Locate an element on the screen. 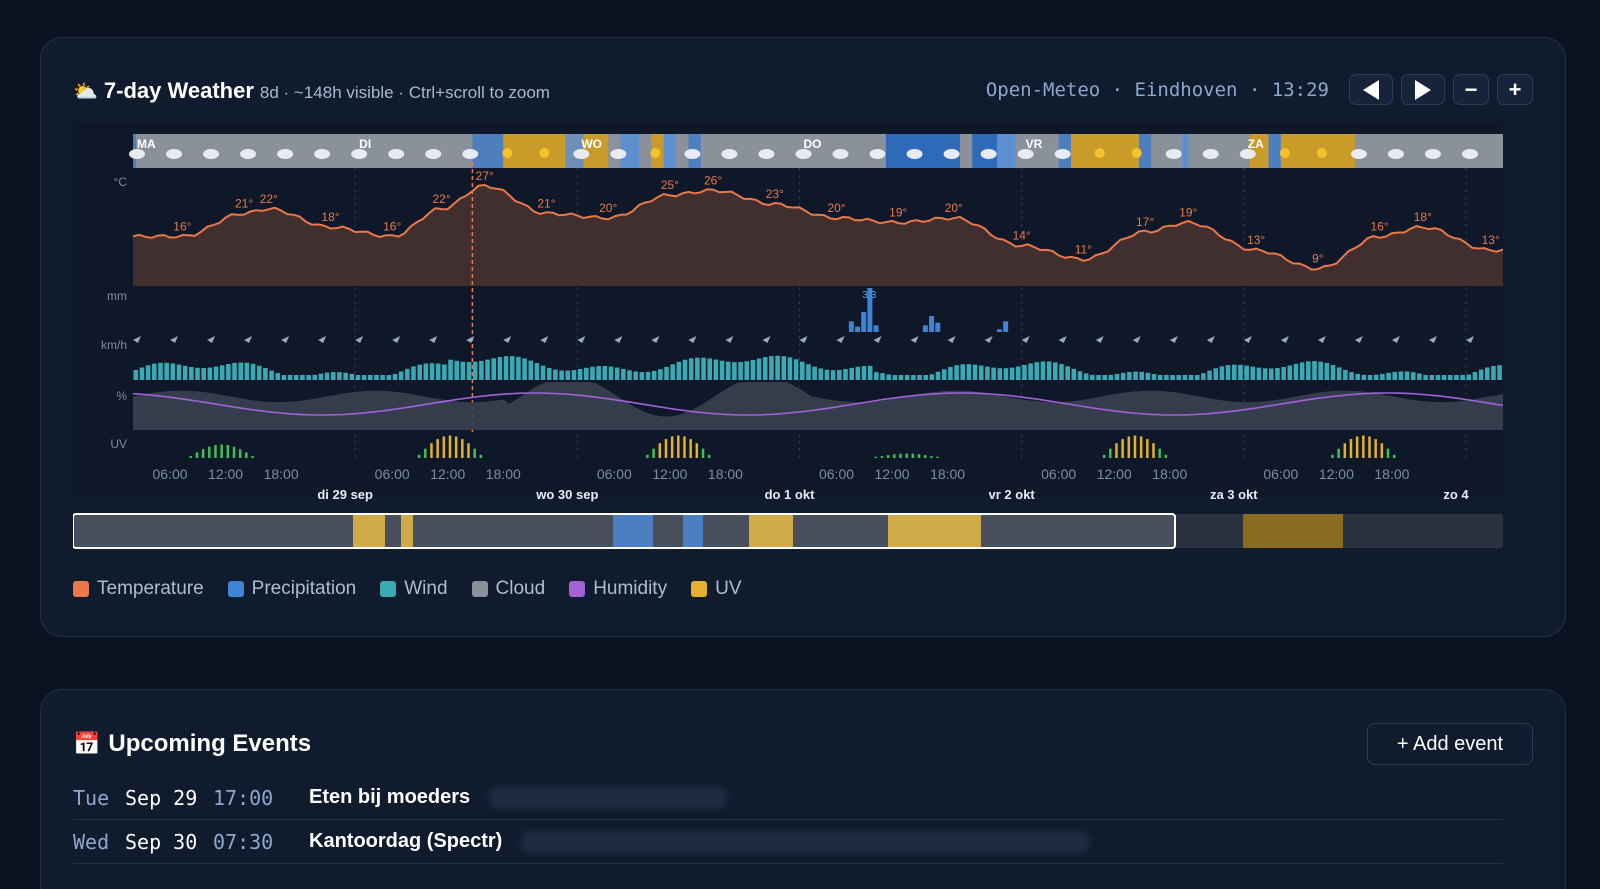 Image resolution: width=1600 pixels, height=889 pixels. event-title: Eten bij moeders is located at coordinates (390, 797).